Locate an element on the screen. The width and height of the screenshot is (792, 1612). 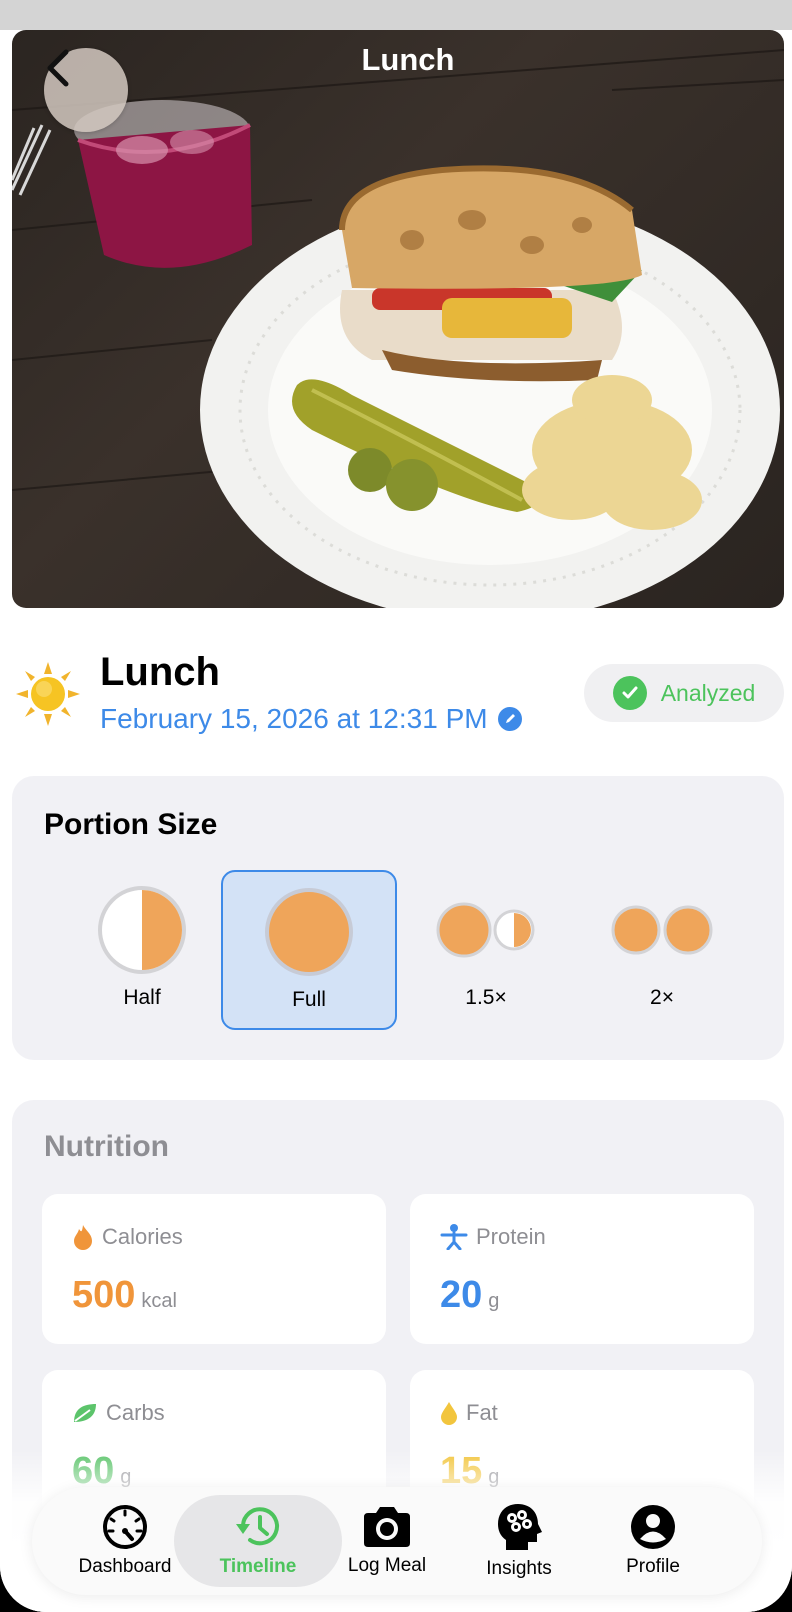
calories-label: Calories is located at coordinates (142, 1236).